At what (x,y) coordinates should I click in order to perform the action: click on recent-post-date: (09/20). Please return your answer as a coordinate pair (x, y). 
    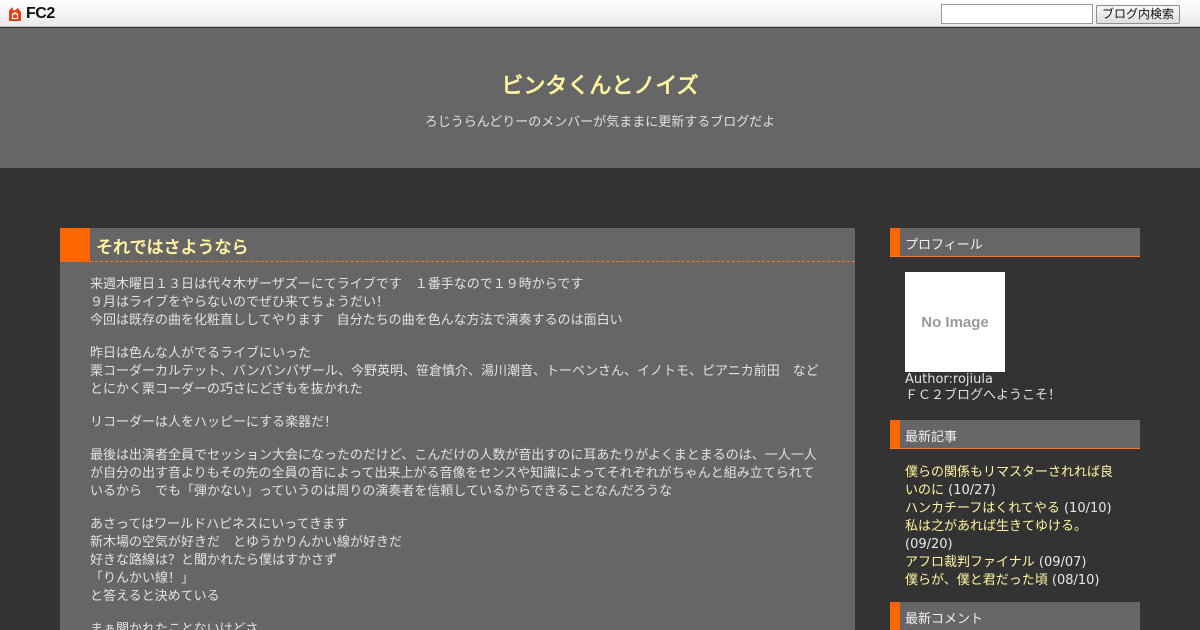
    Looking at the image, I should click on (929, 544).